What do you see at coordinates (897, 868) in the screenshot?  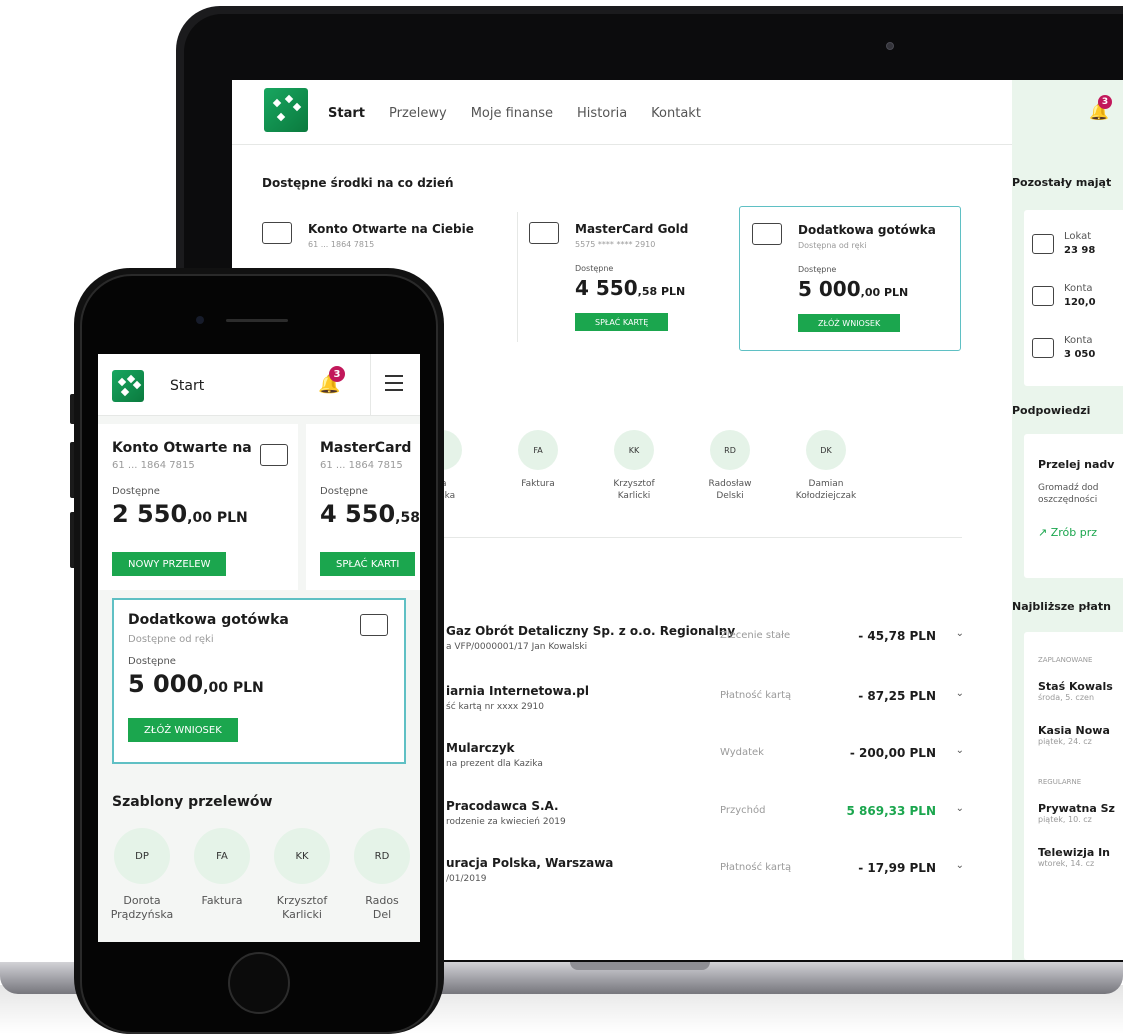 I see `transaction-amount: - 17,99 PLN` at bounding box center [897, 868].